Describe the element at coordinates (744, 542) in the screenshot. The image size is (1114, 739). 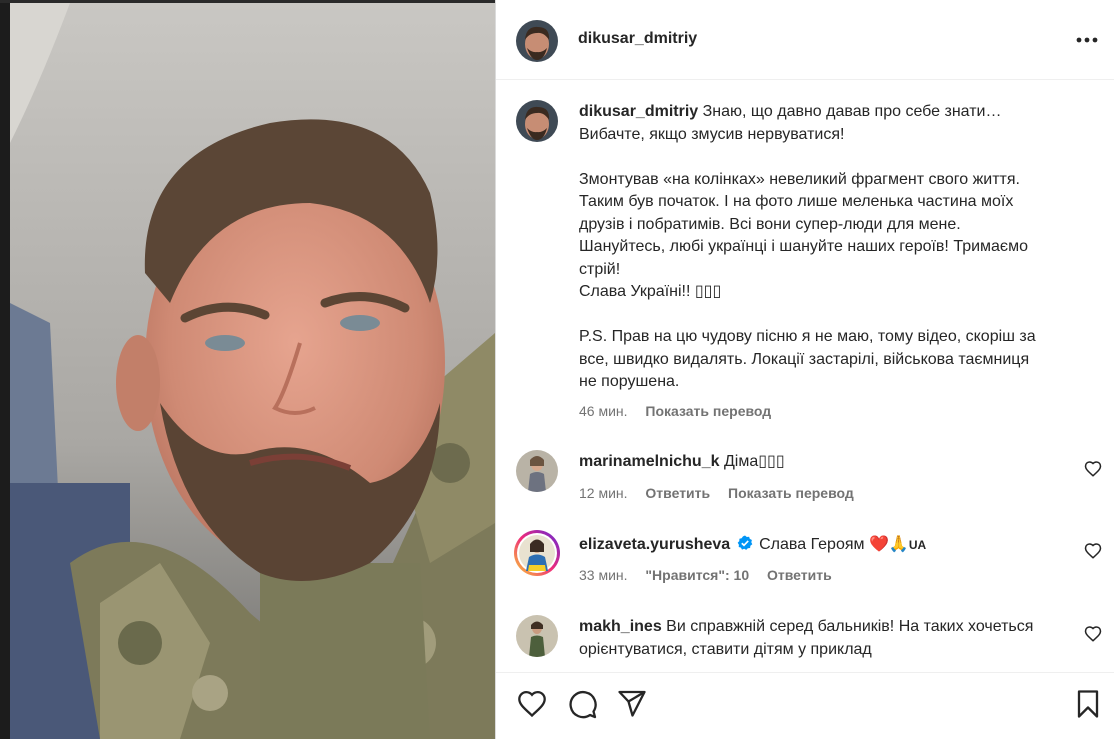
I see `verified-icon` at that location.